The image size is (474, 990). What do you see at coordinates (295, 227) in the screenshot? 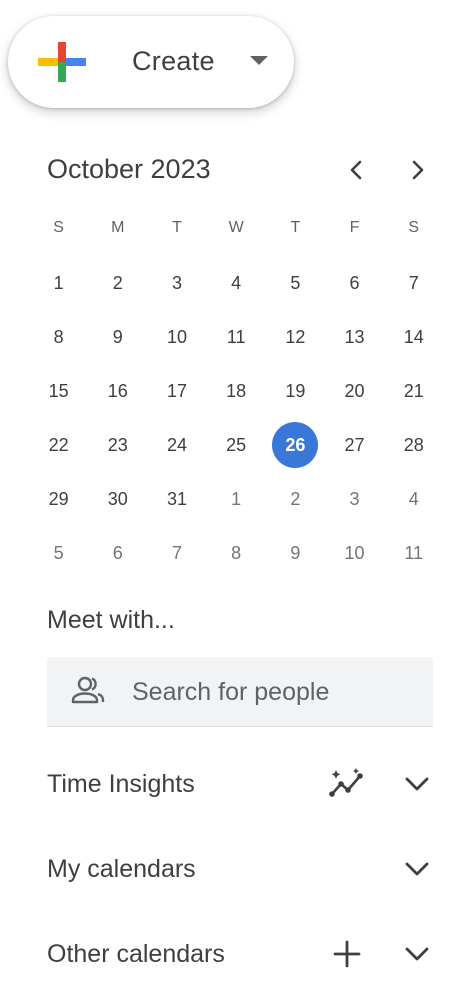
I see `weekday-header: T` at bounding box center [295, 227].